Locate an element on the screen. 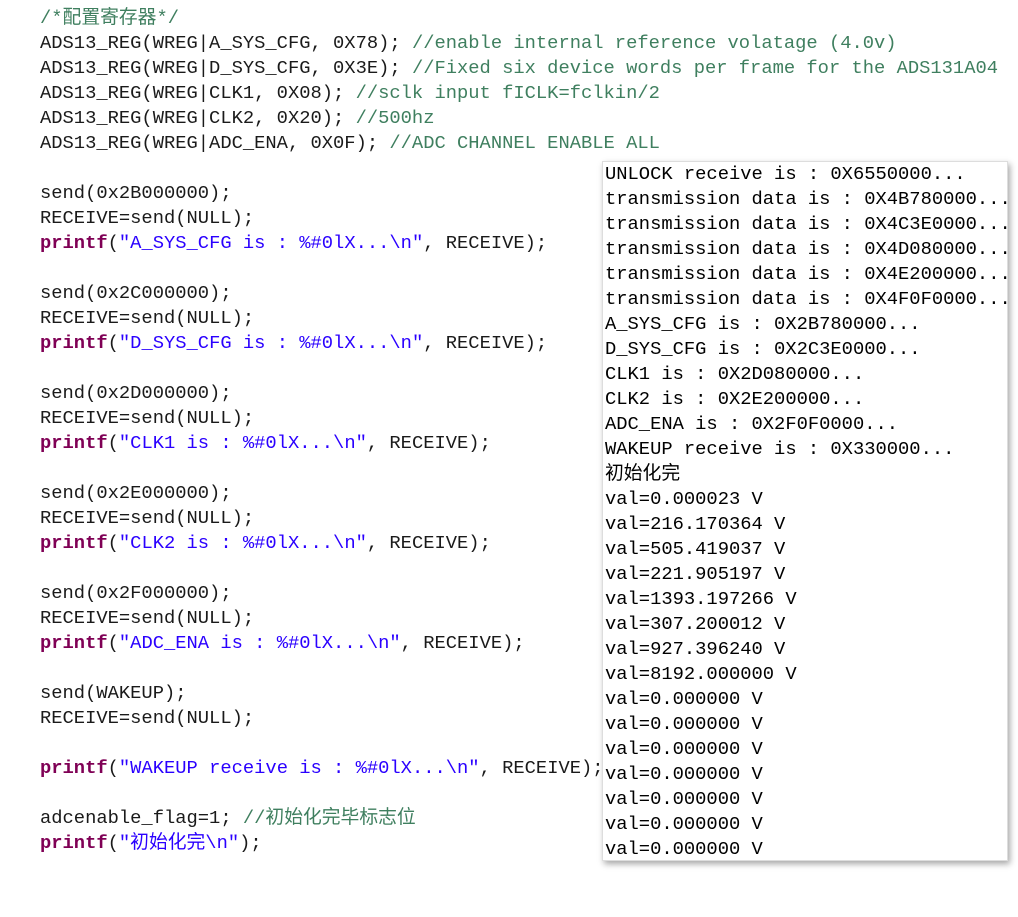  code-comment: //500hz is located at coordinates (395, 118).